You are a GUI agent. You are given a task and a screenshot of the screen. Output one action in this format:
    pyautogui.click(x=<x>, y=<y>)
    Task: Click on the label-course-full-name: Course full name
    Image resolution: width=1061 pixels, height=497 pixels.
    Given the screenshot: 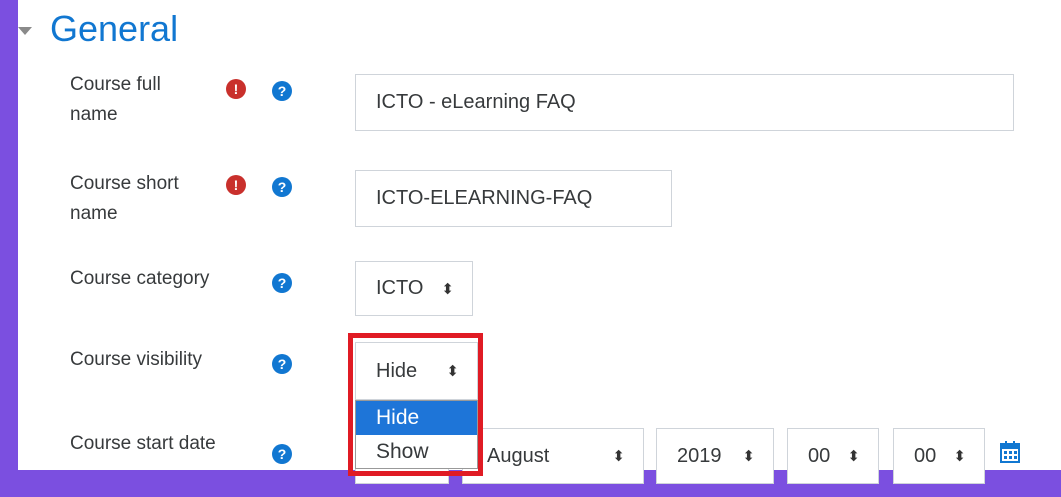 What is the action you would take?
    pyautogui.click(x=115, y=99)
    